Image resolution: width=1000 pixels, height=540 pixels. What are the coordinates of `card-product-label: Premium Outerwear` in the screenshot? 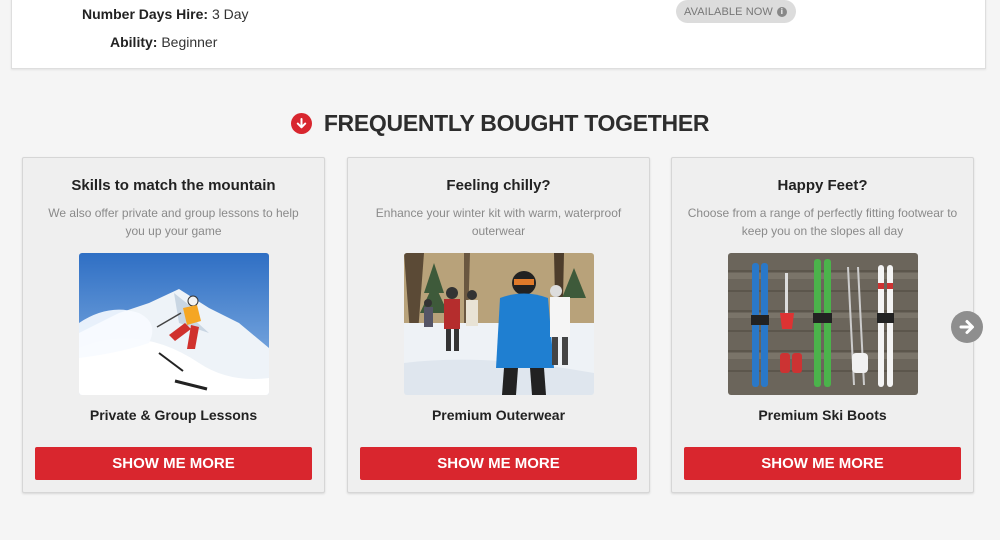 It's located at (498, 415).